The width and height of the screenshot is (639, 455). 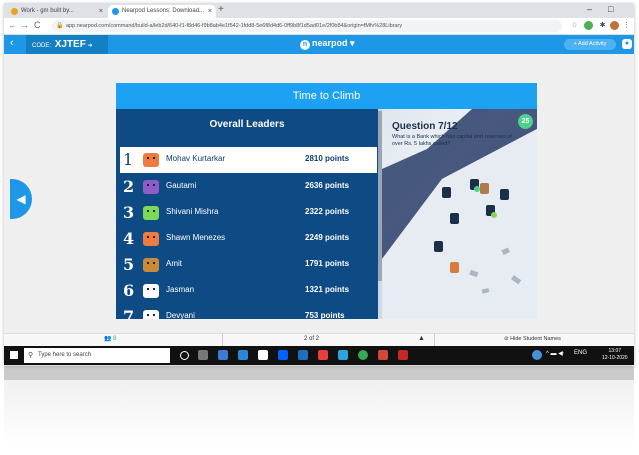 I want to click on task-view-icon, so click(x=203, y=355).